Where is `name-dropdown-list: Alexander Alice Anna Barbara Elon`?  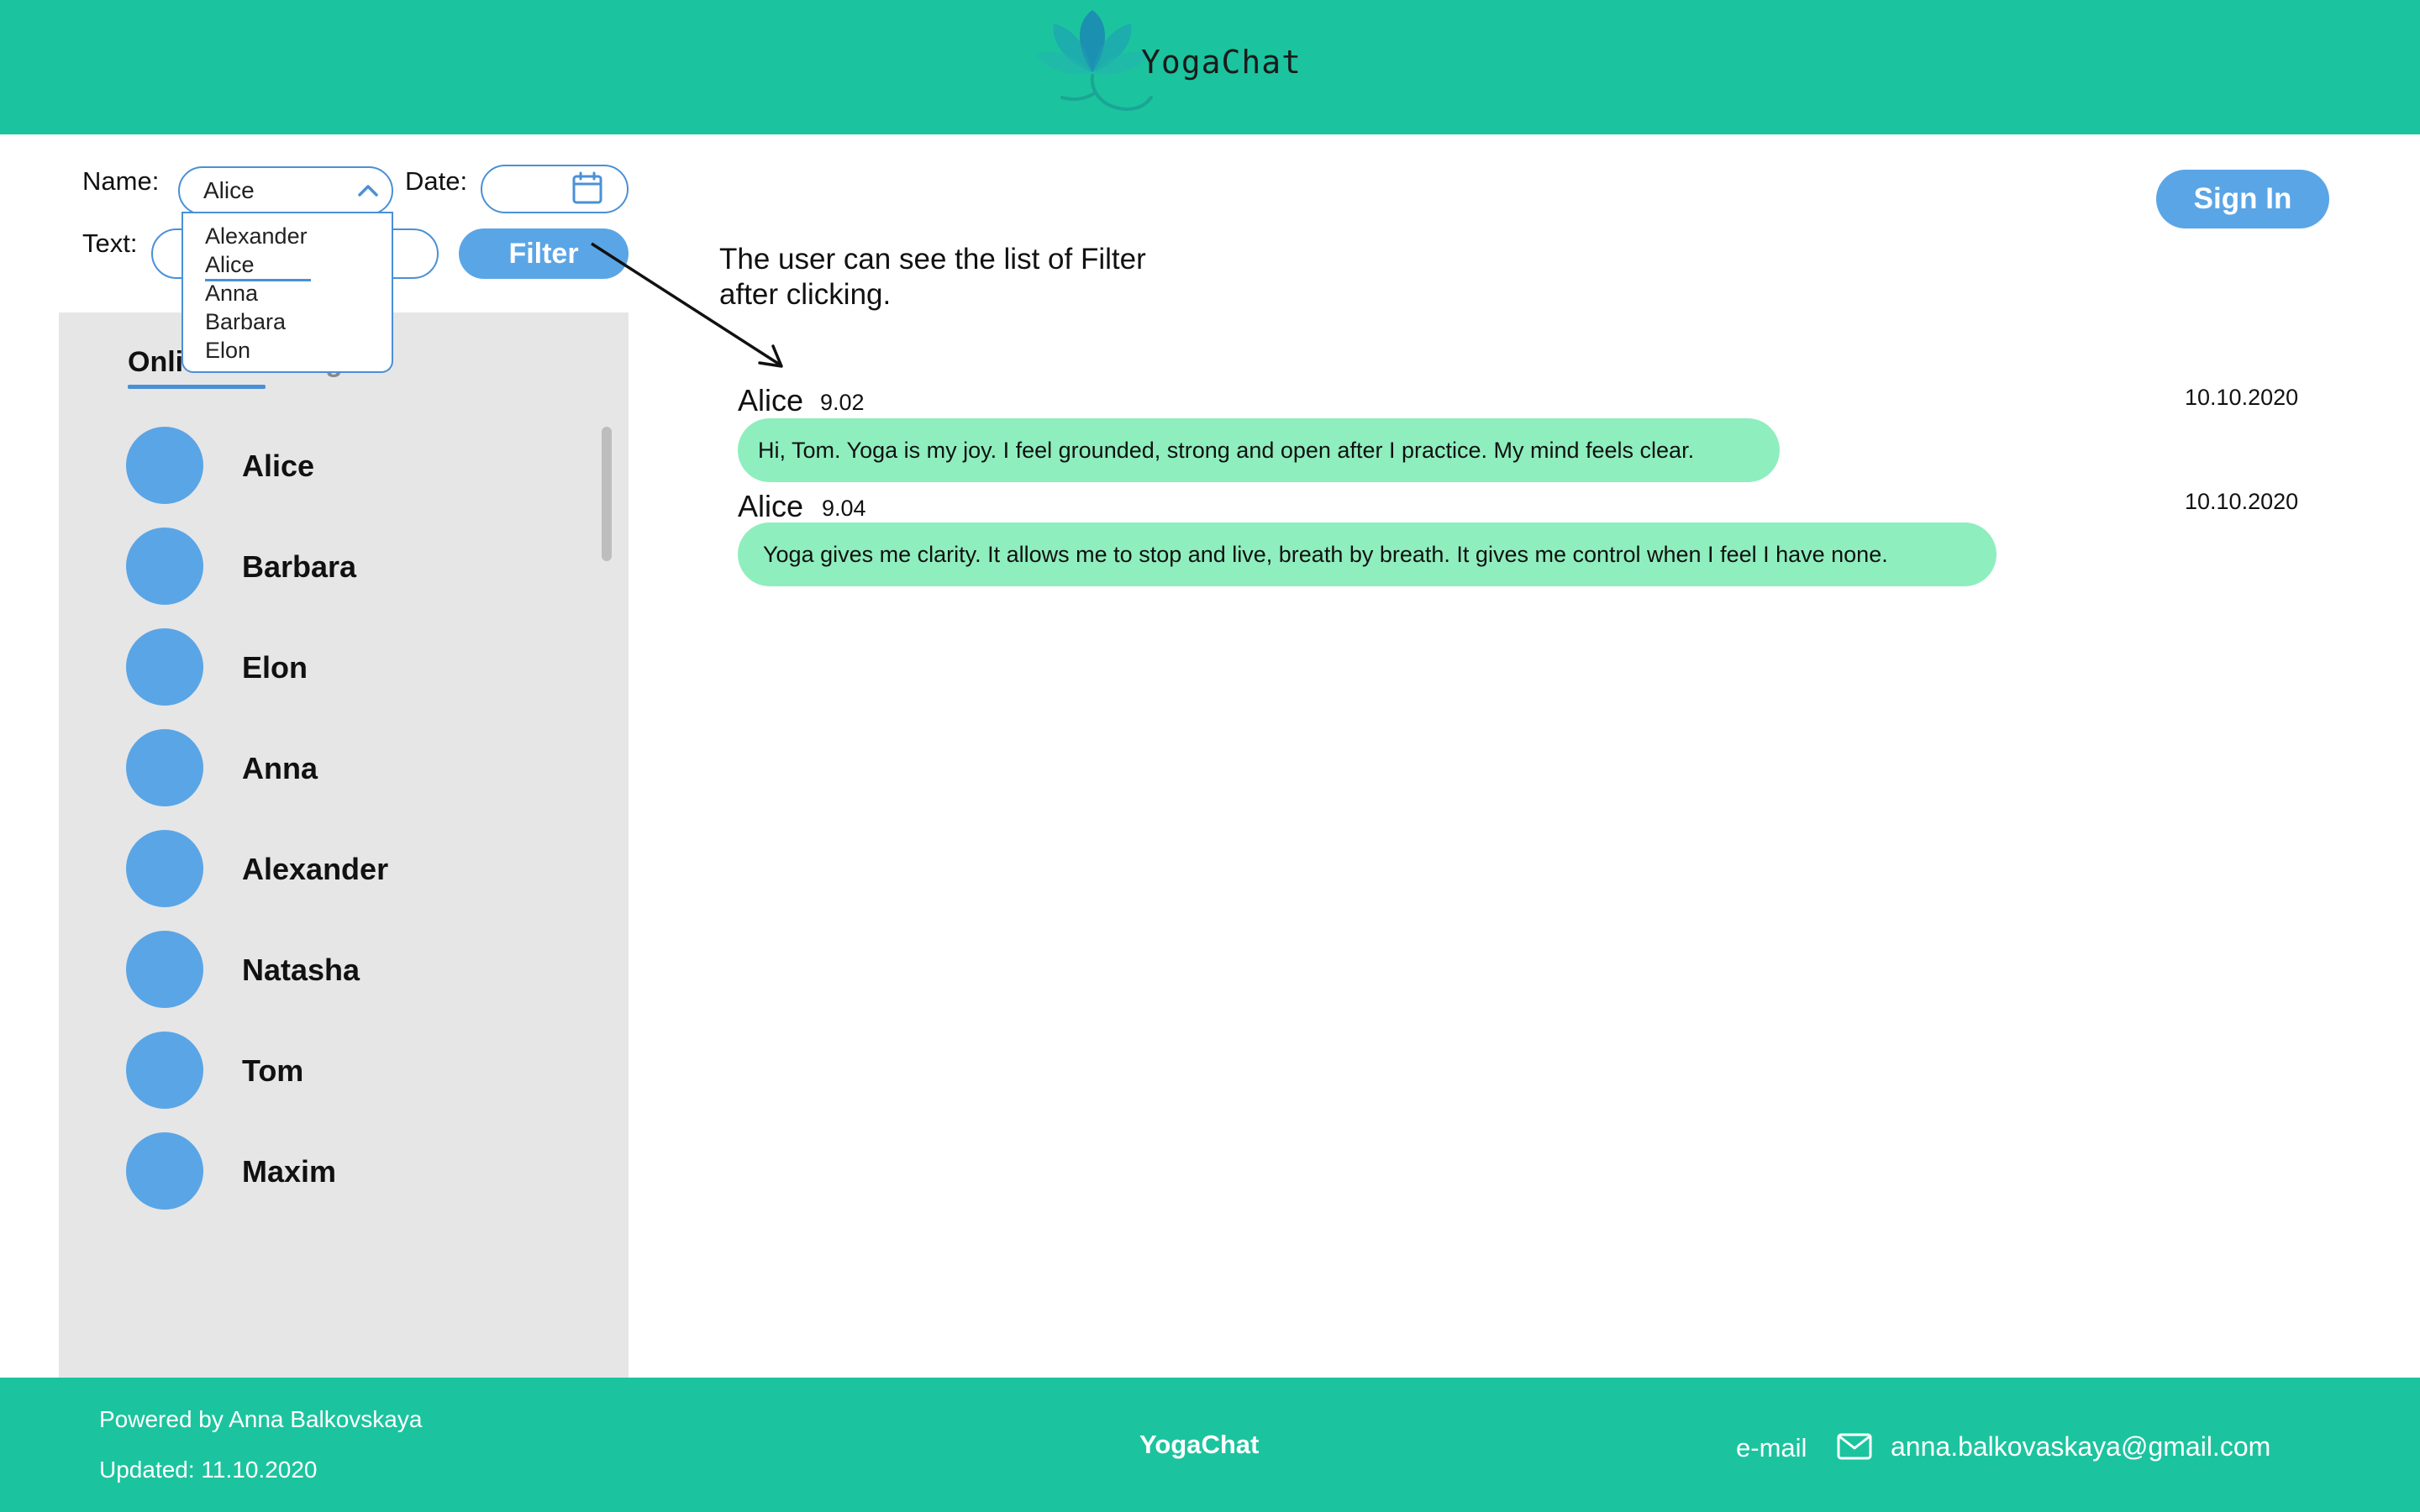
name-dropdown-list: Alexander Alice Anna Barbara Elon is located at coordinates (287, 292).